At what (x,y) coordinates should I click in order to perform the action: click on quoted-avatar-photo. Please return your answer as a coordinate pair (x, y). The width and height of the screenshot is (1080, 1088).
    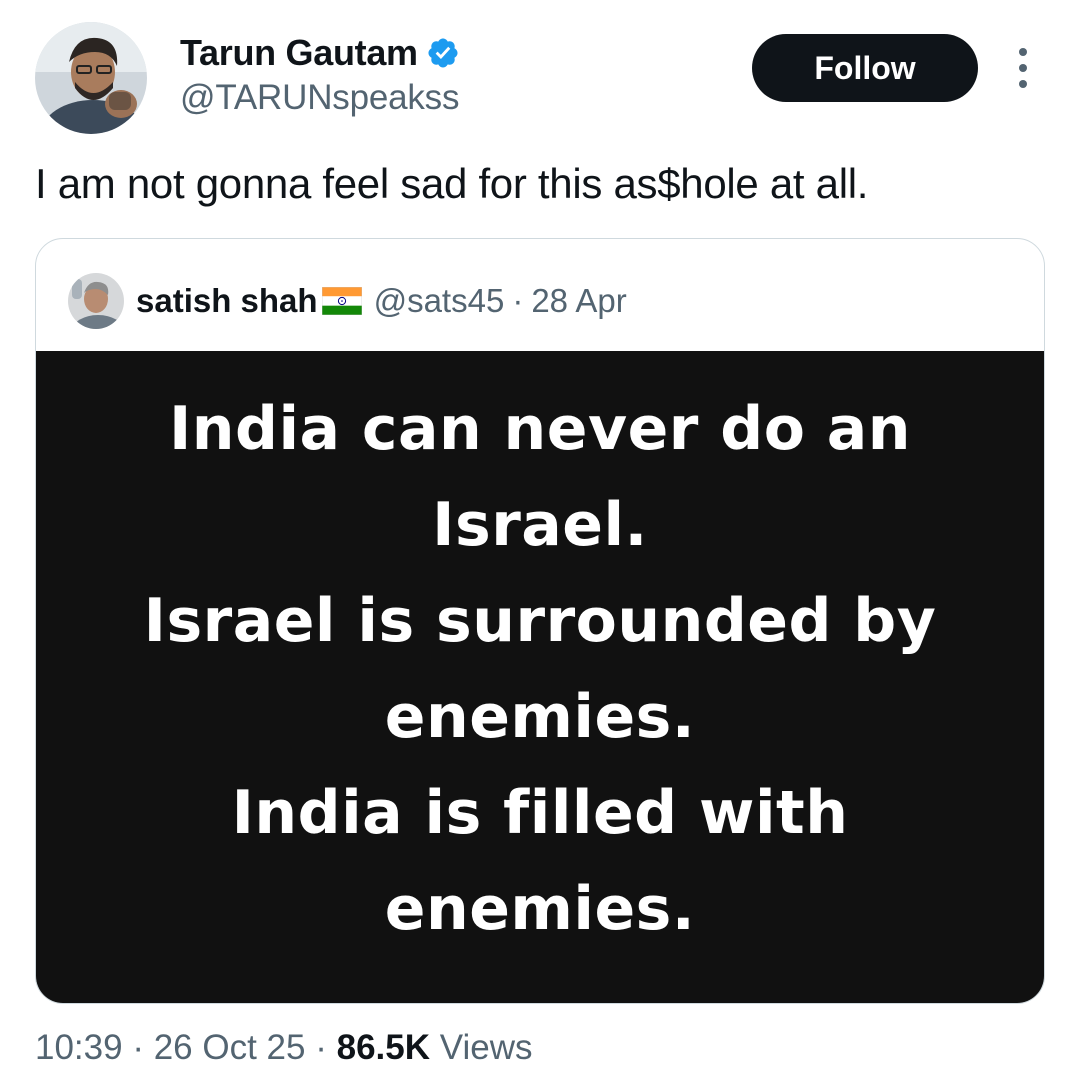
    Looking at the image, I should click on (96, 301).